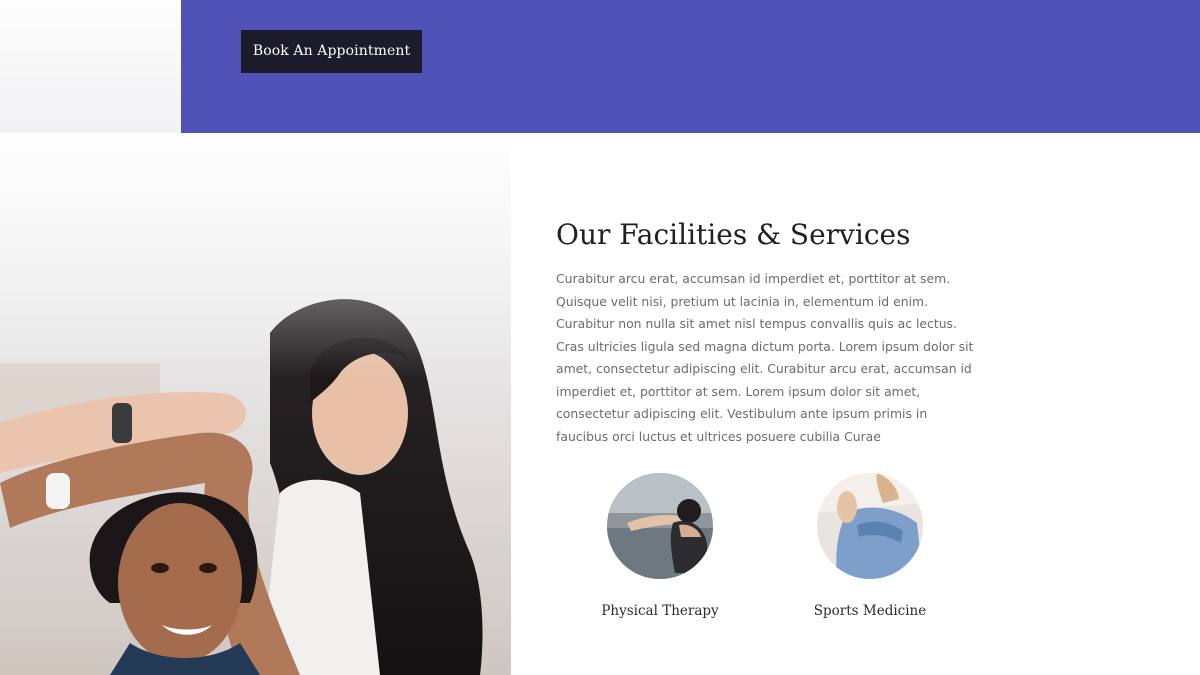 The width and height of the screenshot is (1200, 675). I want to click on left-fade-panel, so click(90, 66).